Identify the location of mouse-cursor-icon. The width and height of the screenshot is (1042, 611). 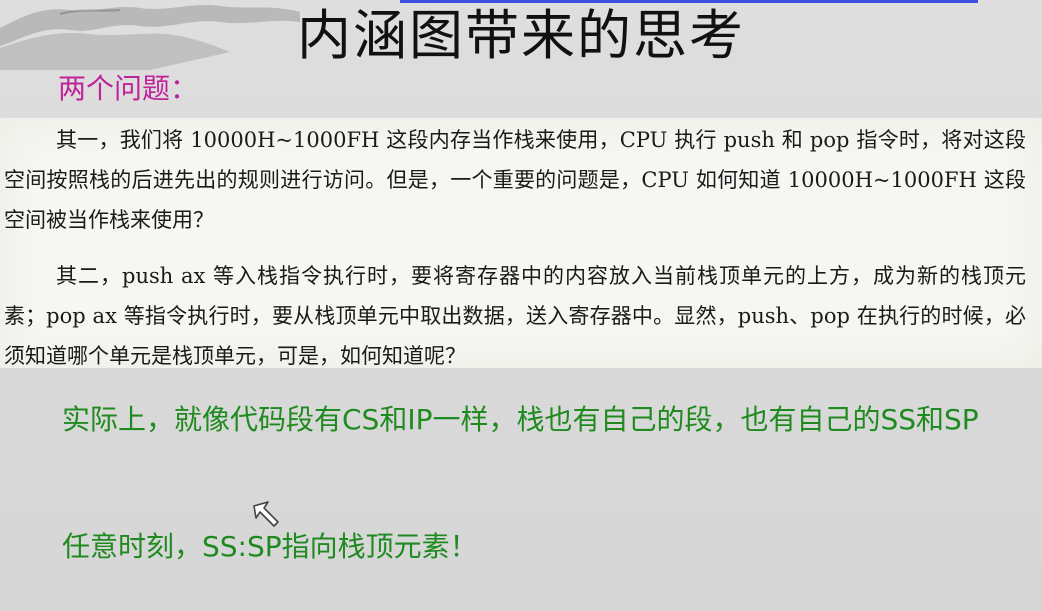
(266, 514).